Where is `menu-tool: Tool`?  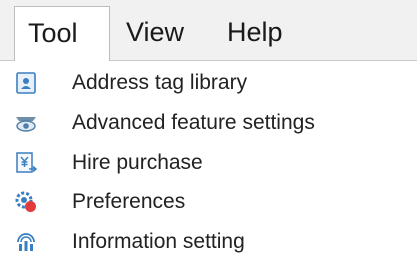
menu-tool: Tool is located at coordinates (62, 33).